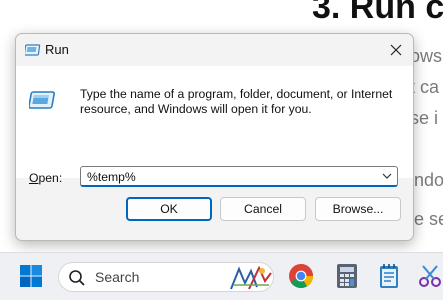  What do you see at coordinates (77, 278) in the screenshot?
I see `search-icon` at bounding box center [77, 278].